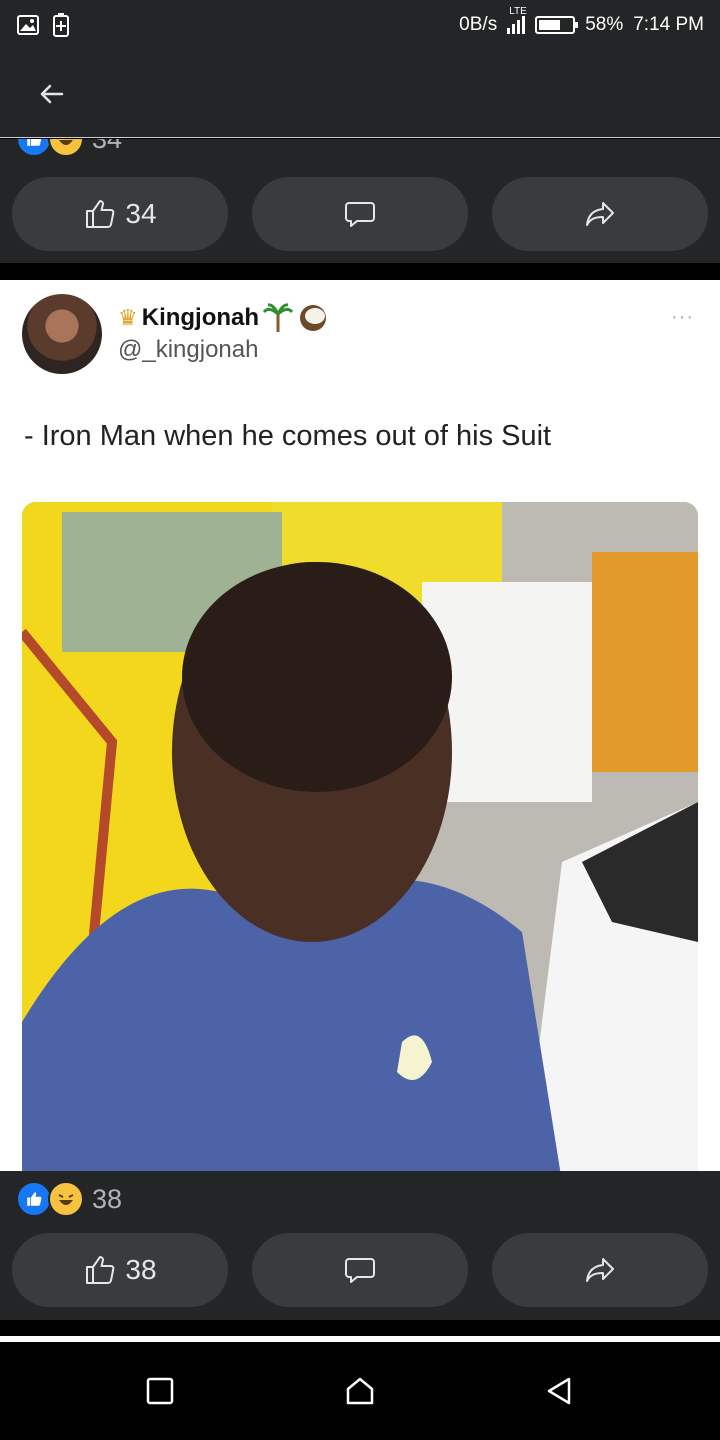 This screenshot has width=720, height=1440. I want to click on crown-icon: ♛, so click(128, 317).